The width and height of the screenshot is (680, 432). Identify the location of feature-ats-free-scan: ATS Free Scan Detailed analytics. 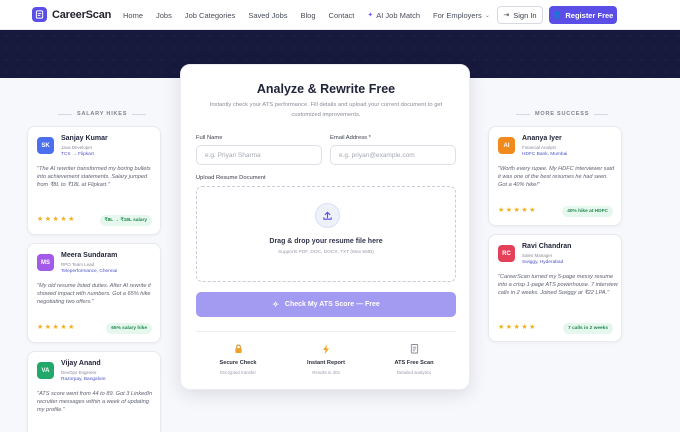
(414, 359).